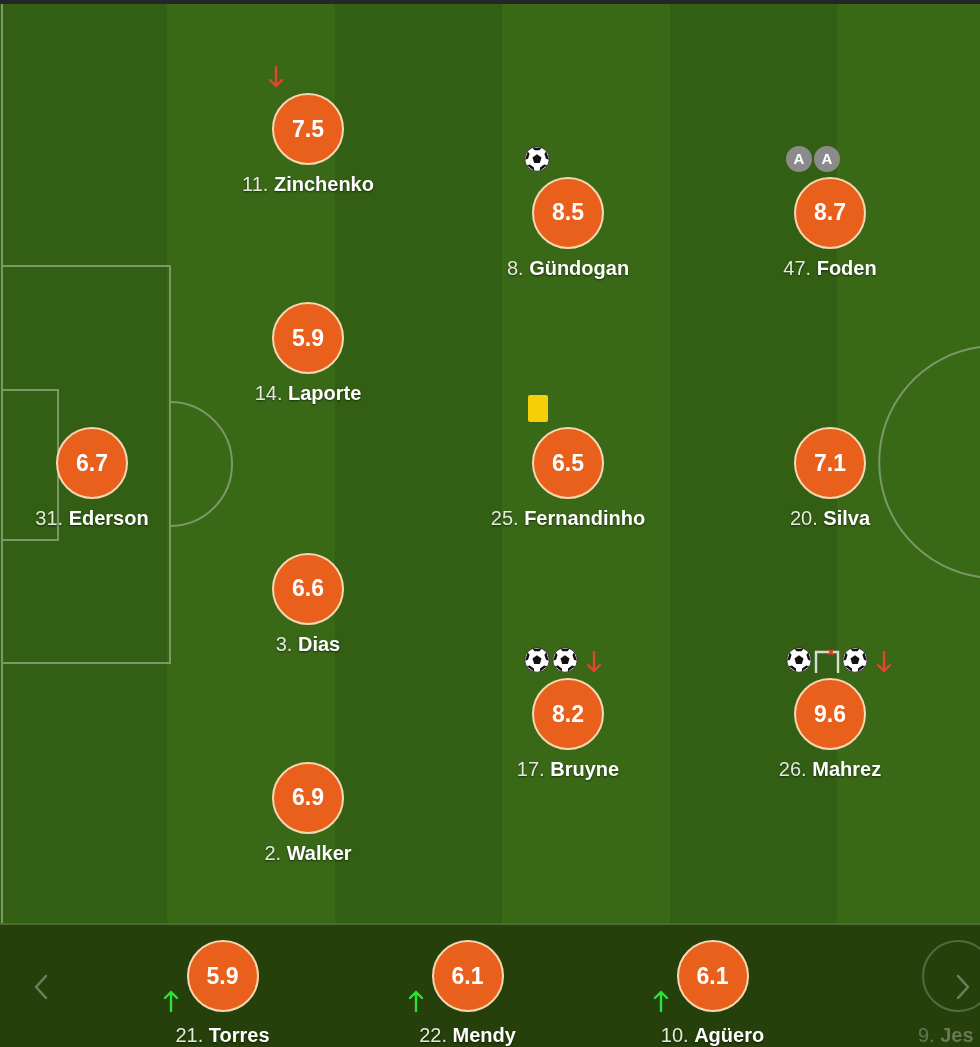 The height and width of the screenshot is (1047, 980). I want to click on player-rating: 6.6, so click(308, 588).